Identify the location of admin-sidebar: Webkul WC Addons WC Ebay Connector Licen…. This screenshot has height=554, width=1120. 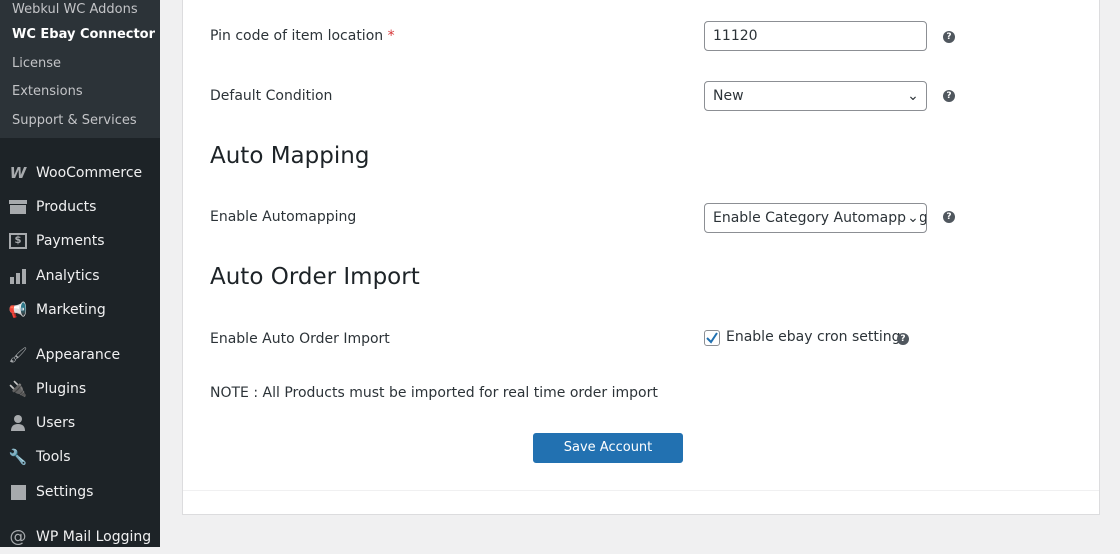
(80, 273).